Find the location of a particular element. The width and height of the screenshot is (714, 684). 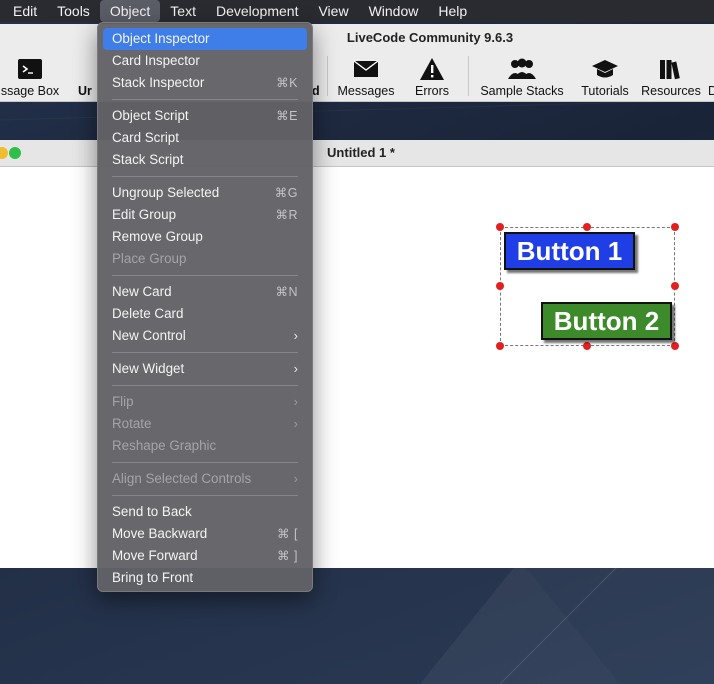

menu-item-edit-group: Edit Group ⌘R is located at coordinates (205, 215).